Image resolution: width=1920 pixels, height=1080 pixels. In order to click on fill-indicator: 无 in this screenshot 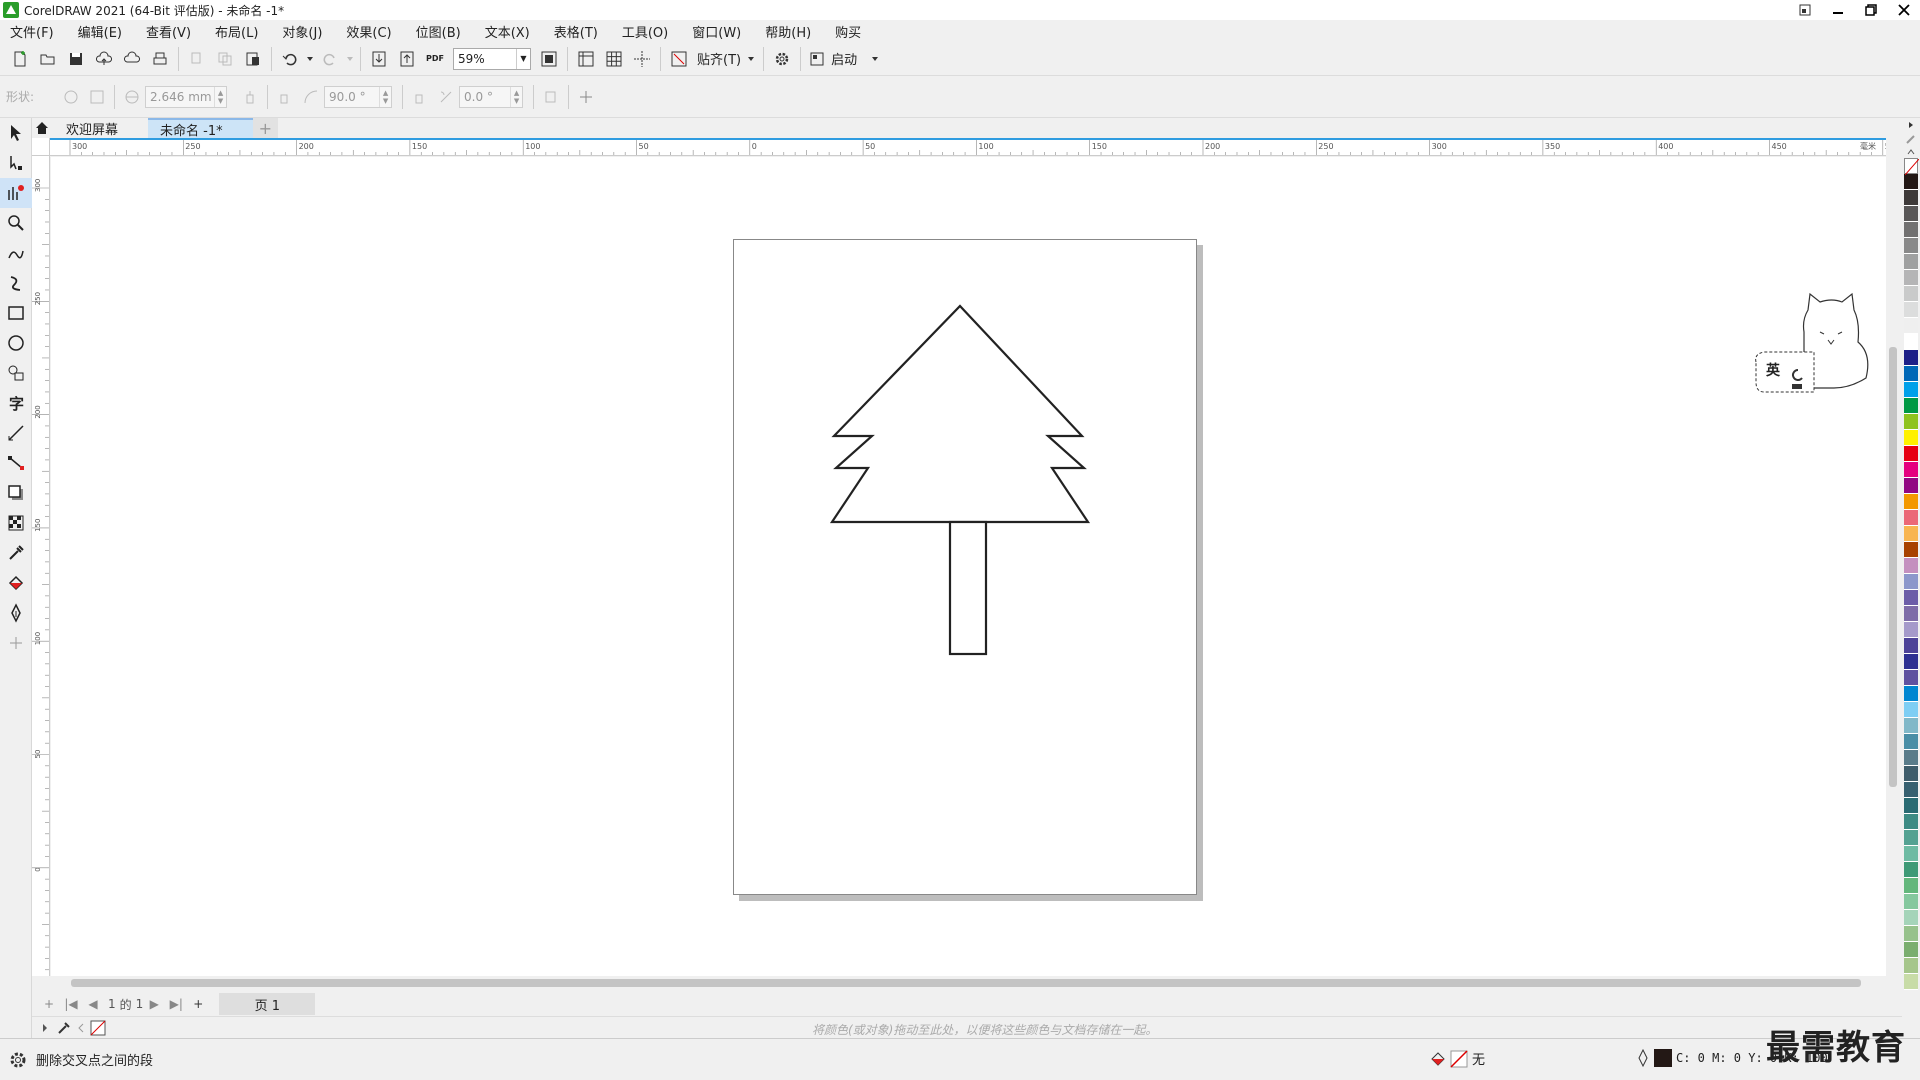, I will do `click(1457, 1058)`.